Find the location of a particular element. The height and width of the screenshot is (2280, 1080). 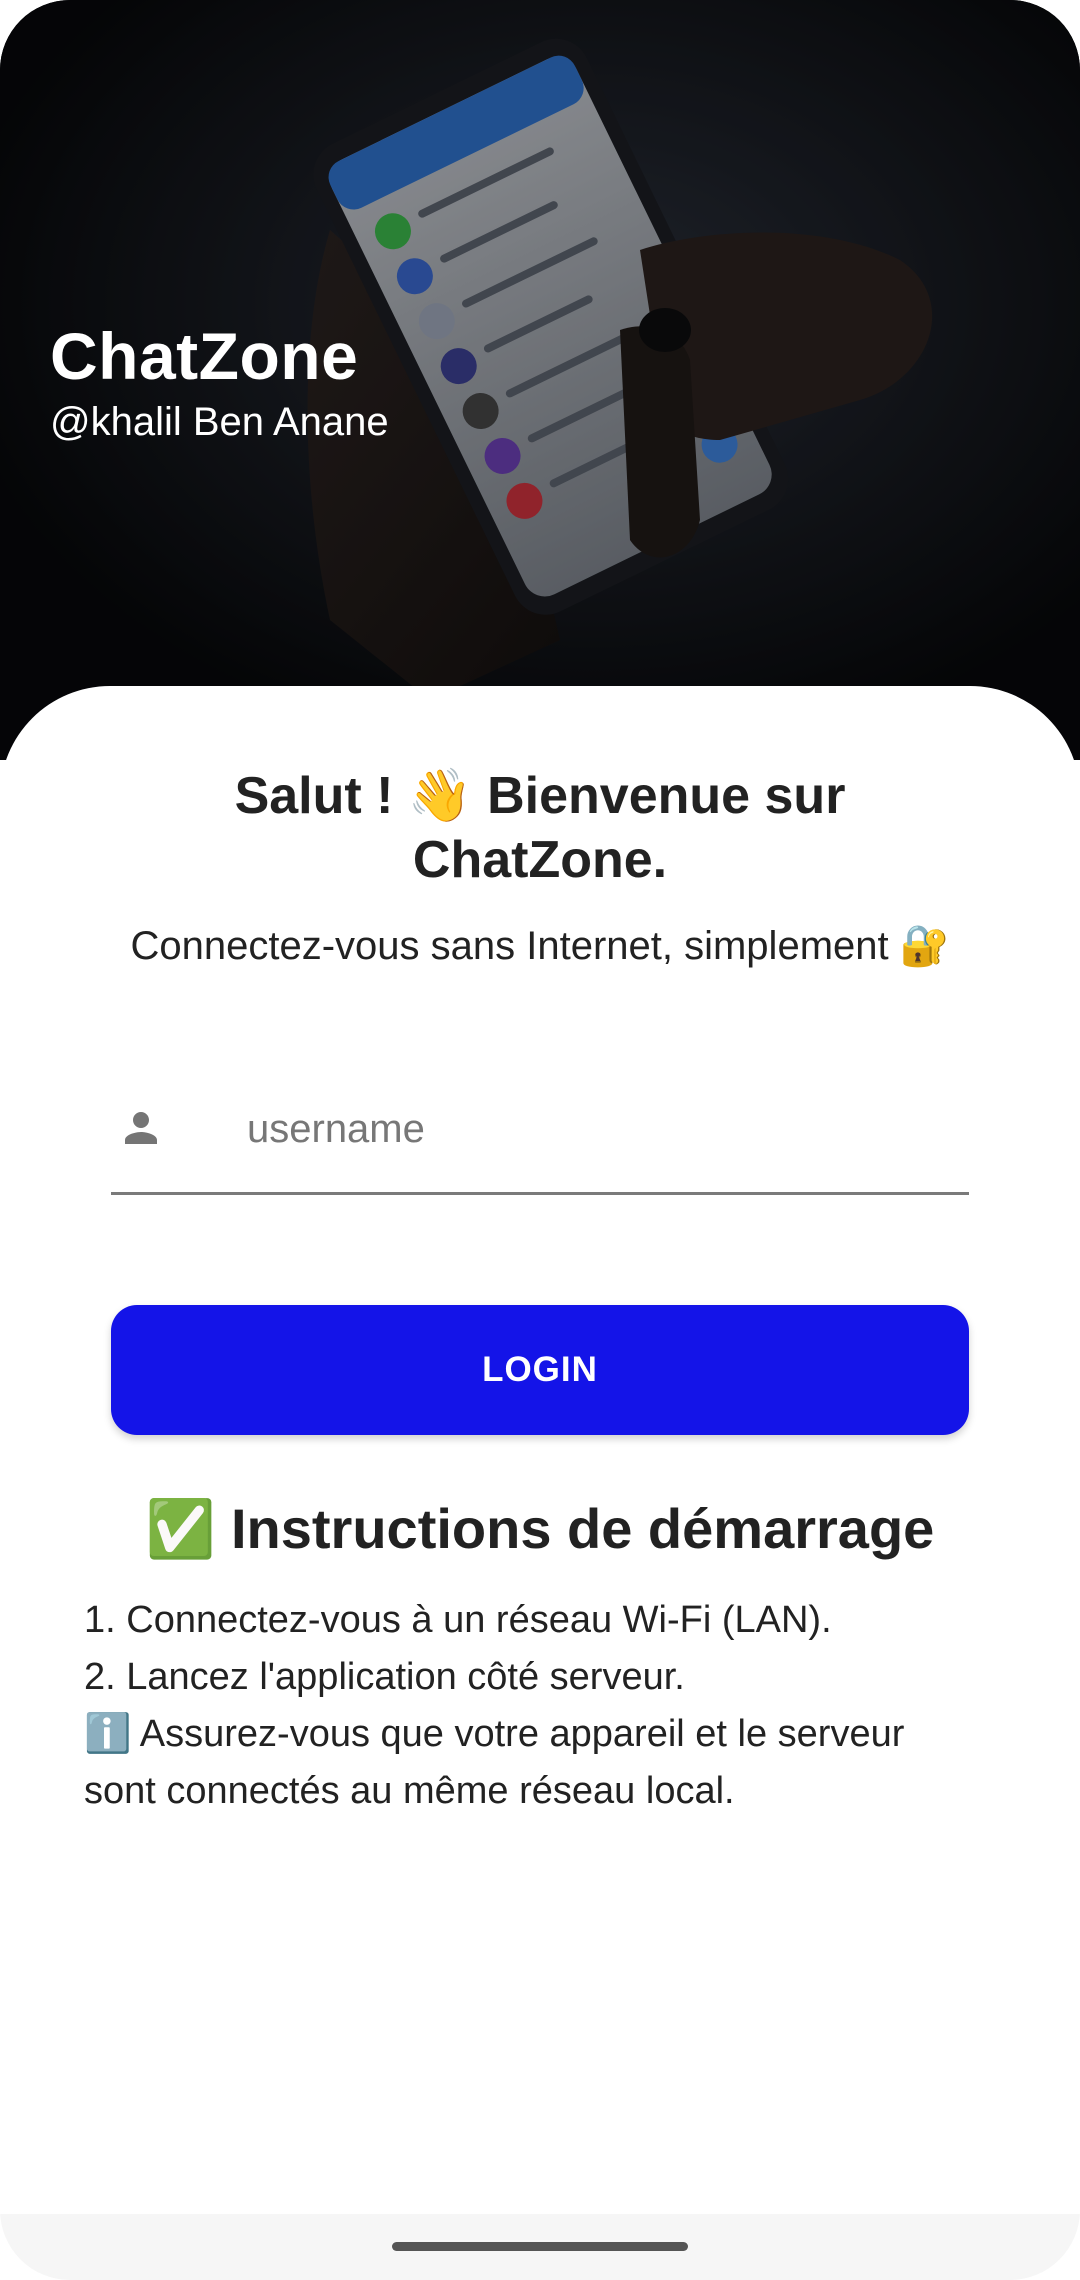

home-indicator is located at coordinates (540, 2246).